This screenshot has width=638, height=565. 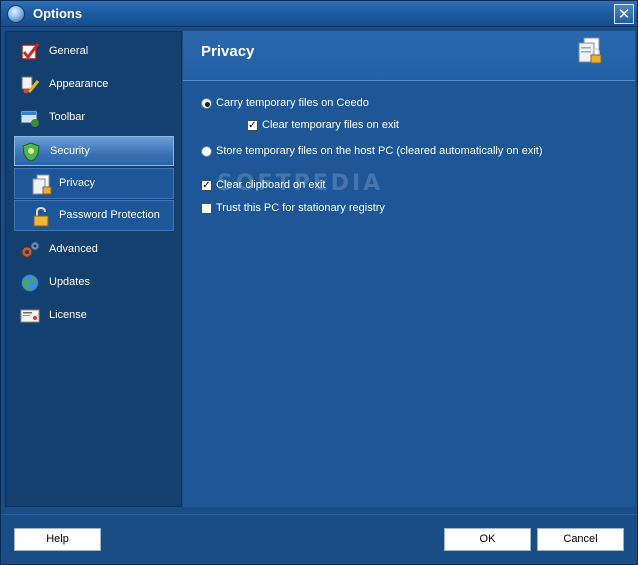 I want to click on license-certificate-icon, so click(x=30, y=316).